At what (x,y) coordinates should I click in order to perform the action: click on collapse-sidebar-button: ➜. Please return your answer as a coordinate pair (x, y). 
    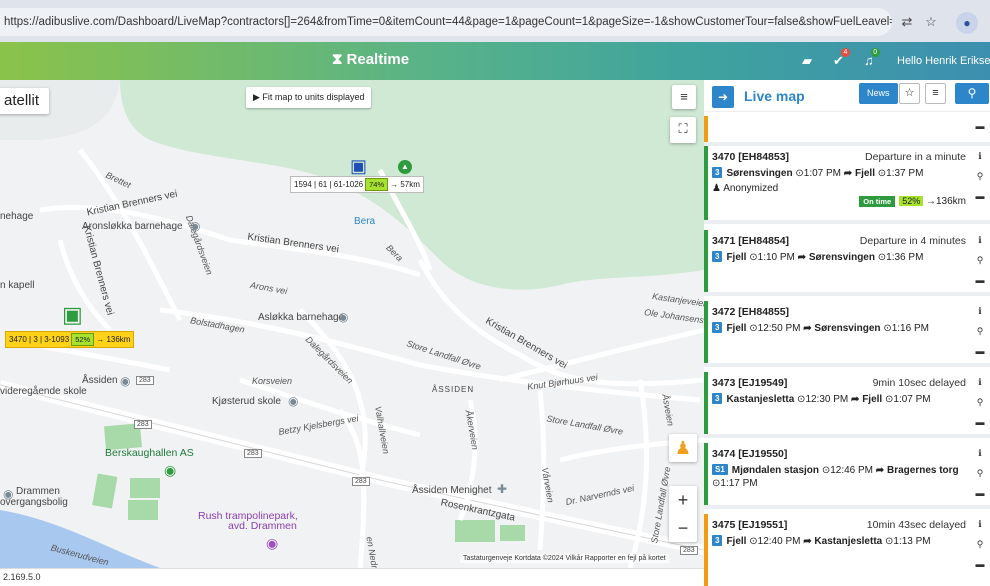
    Looking at the image, I should click on (723, 97).